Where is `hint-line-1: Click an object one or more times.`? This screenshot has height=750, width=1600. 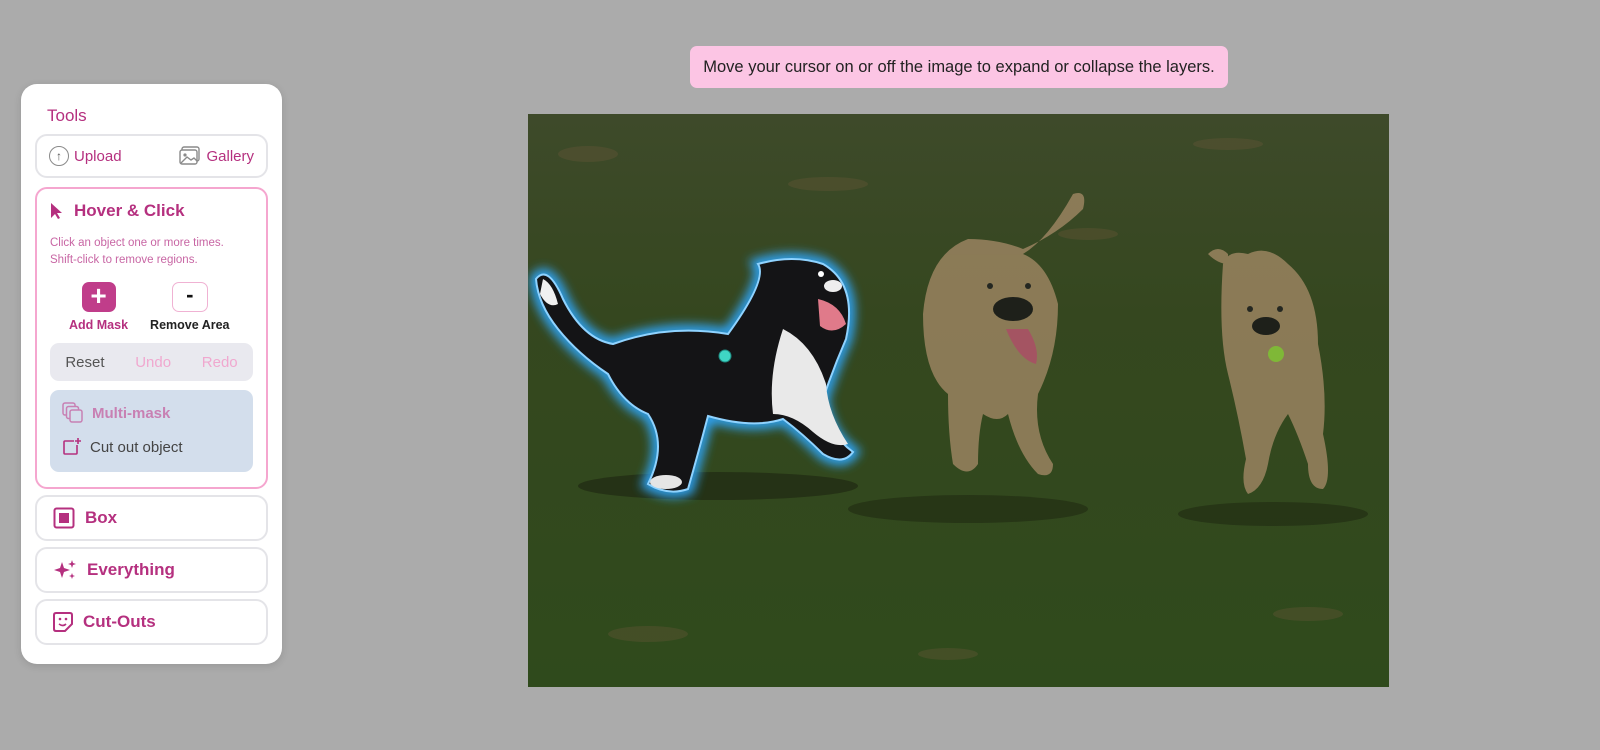
hint-line-1: Click an object one or more times. is located at coordinates (137, 243).